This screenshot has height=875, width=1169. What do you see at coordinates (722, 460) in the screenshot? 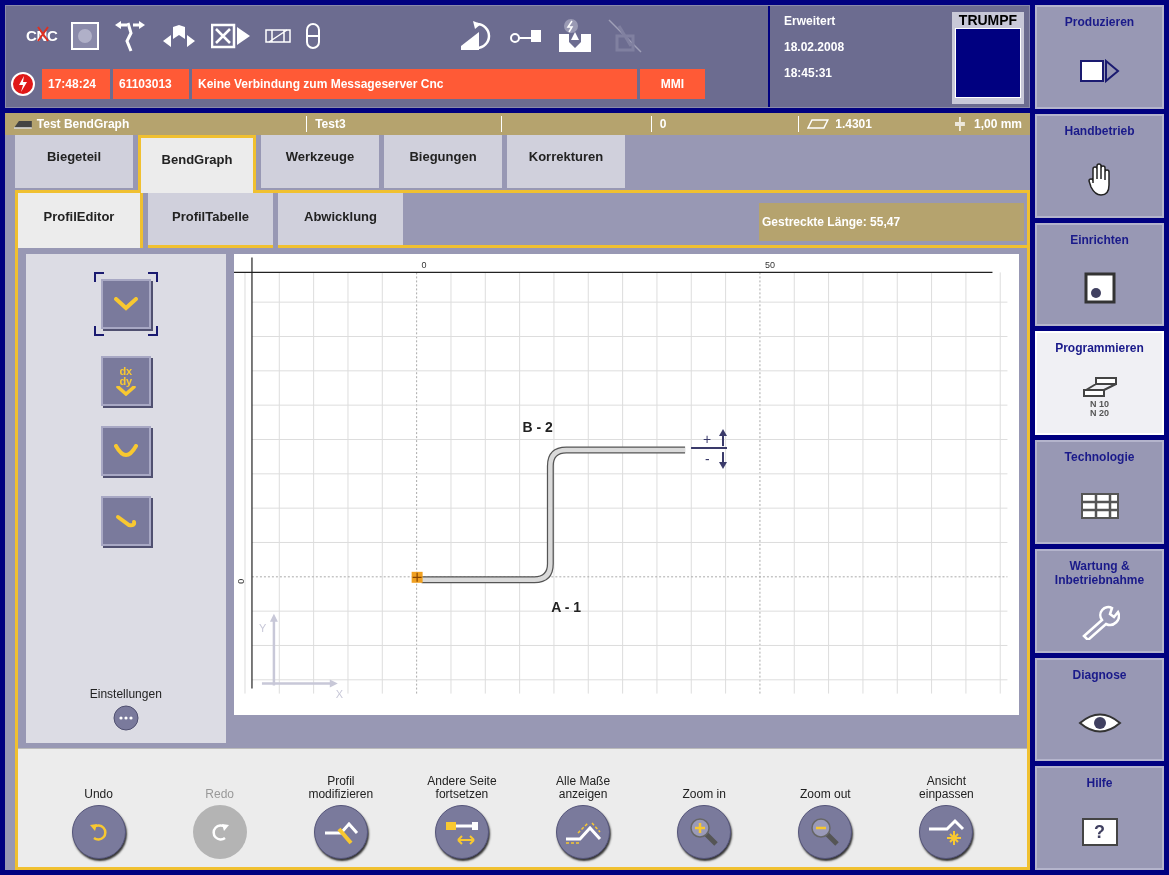
I see `down-arrow-icon` at bounding box center [722, 460].